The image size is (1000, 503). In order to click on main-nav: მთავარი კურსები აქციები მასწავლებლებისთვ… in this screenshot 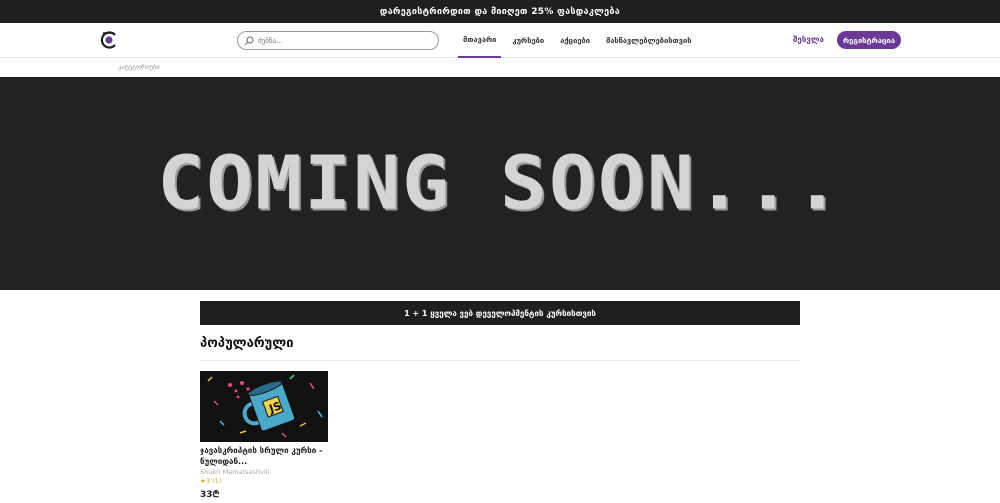, I will do `click(580, 40)`.